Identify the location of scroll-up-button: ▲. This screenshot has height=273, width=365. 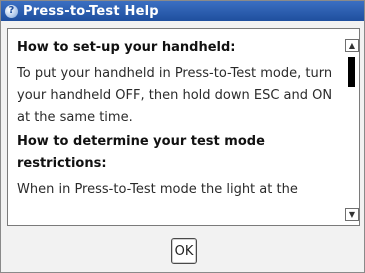
(352, 45).